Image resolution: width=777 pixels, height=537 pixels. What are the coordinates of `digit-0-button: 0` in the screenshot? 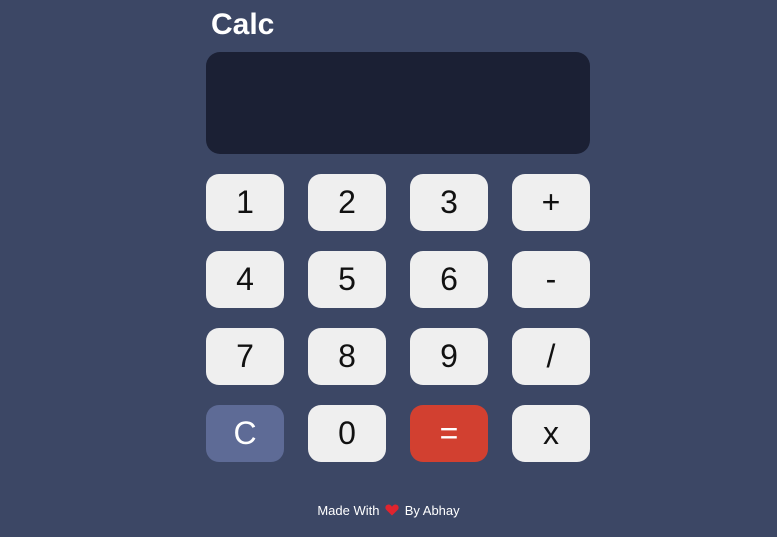 It's located at (347, 433).